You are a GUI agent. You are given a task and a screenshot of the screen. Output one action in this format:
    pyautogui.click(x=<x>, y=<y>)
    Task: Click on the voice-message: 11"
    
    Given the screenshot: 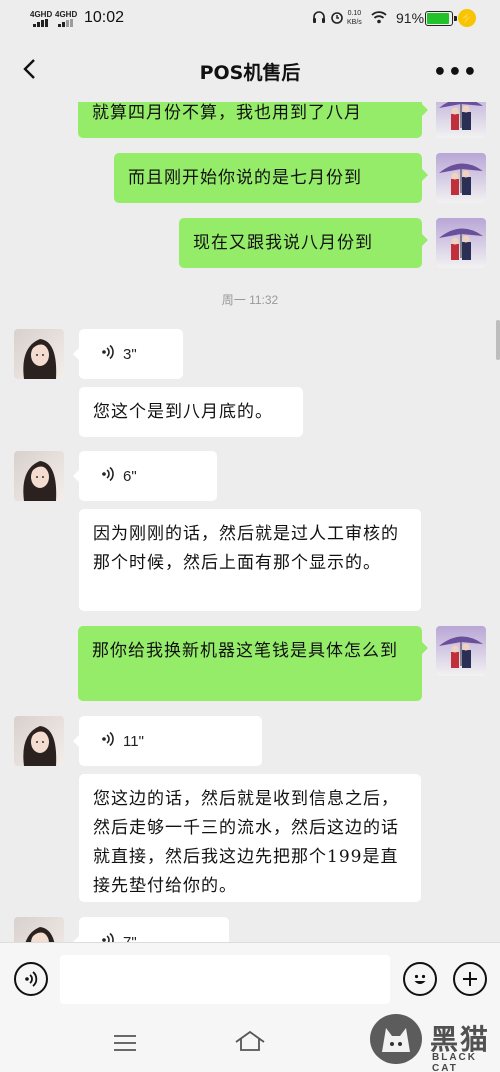 What is the action you would take?
    pyautogui.click(x=167, y=741)
    